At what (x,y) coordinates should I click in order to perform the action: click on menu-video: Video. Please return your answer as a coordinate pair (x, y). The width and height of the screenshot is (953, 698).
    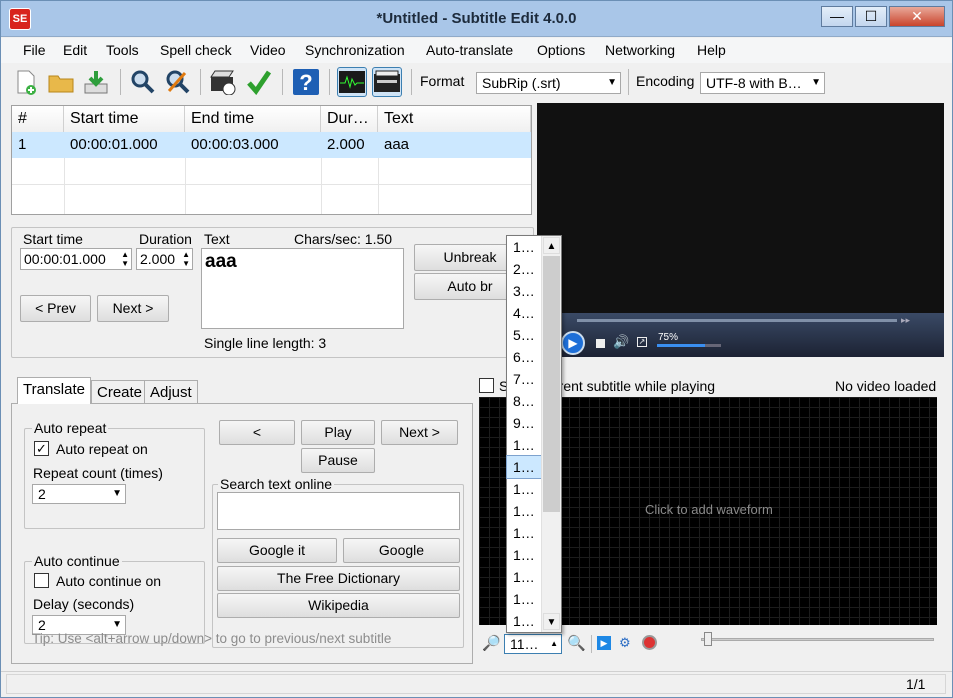
    Looking at the image, I should click on (268, 50).